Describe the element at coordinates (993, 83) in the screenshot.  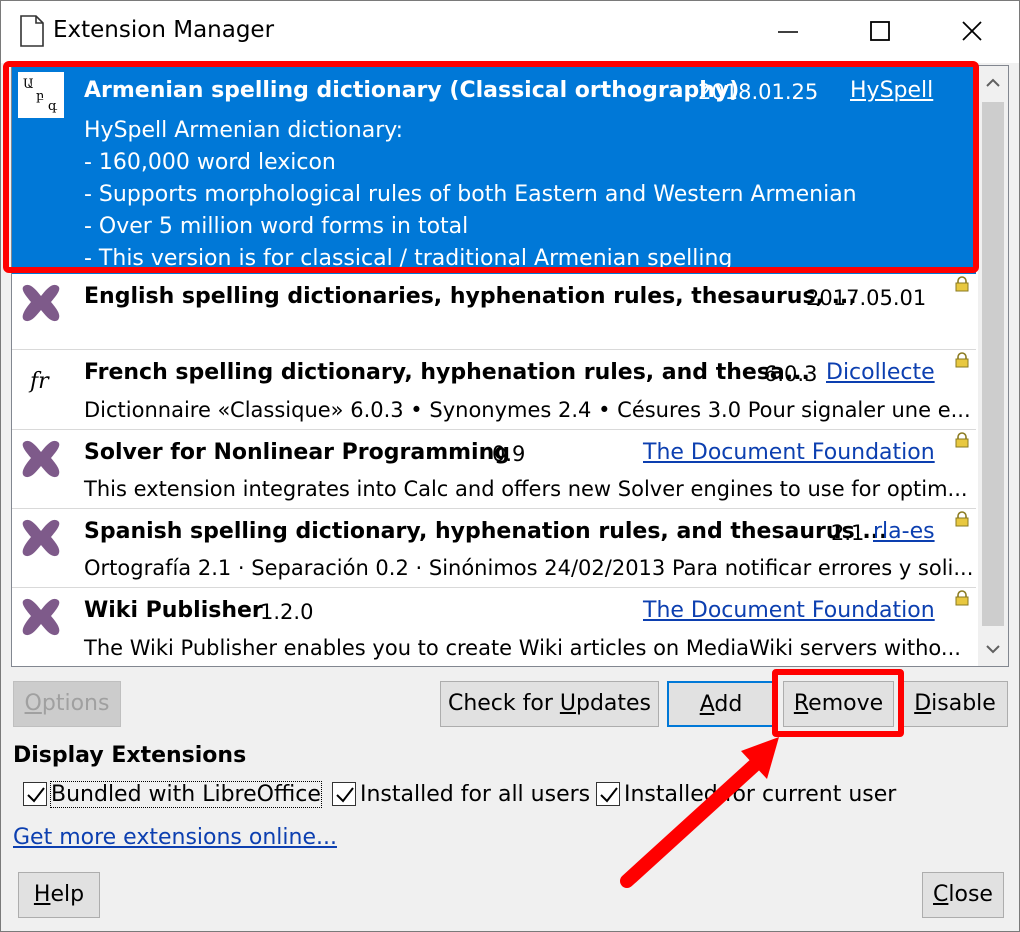
I see `chevron-up-icon` at that location.